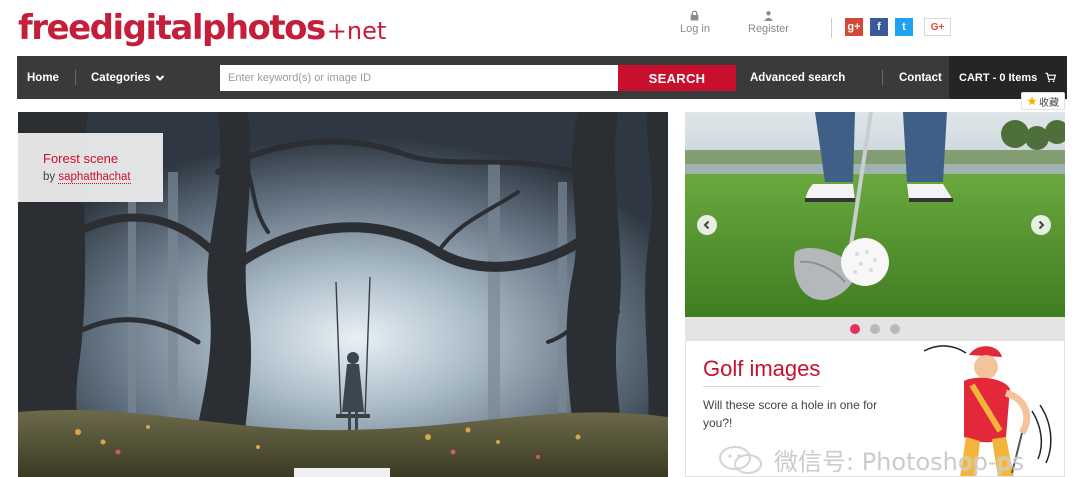  Describe the element at coordinates (695, 15) in the screenshot. I see `lock-icon` at that location.